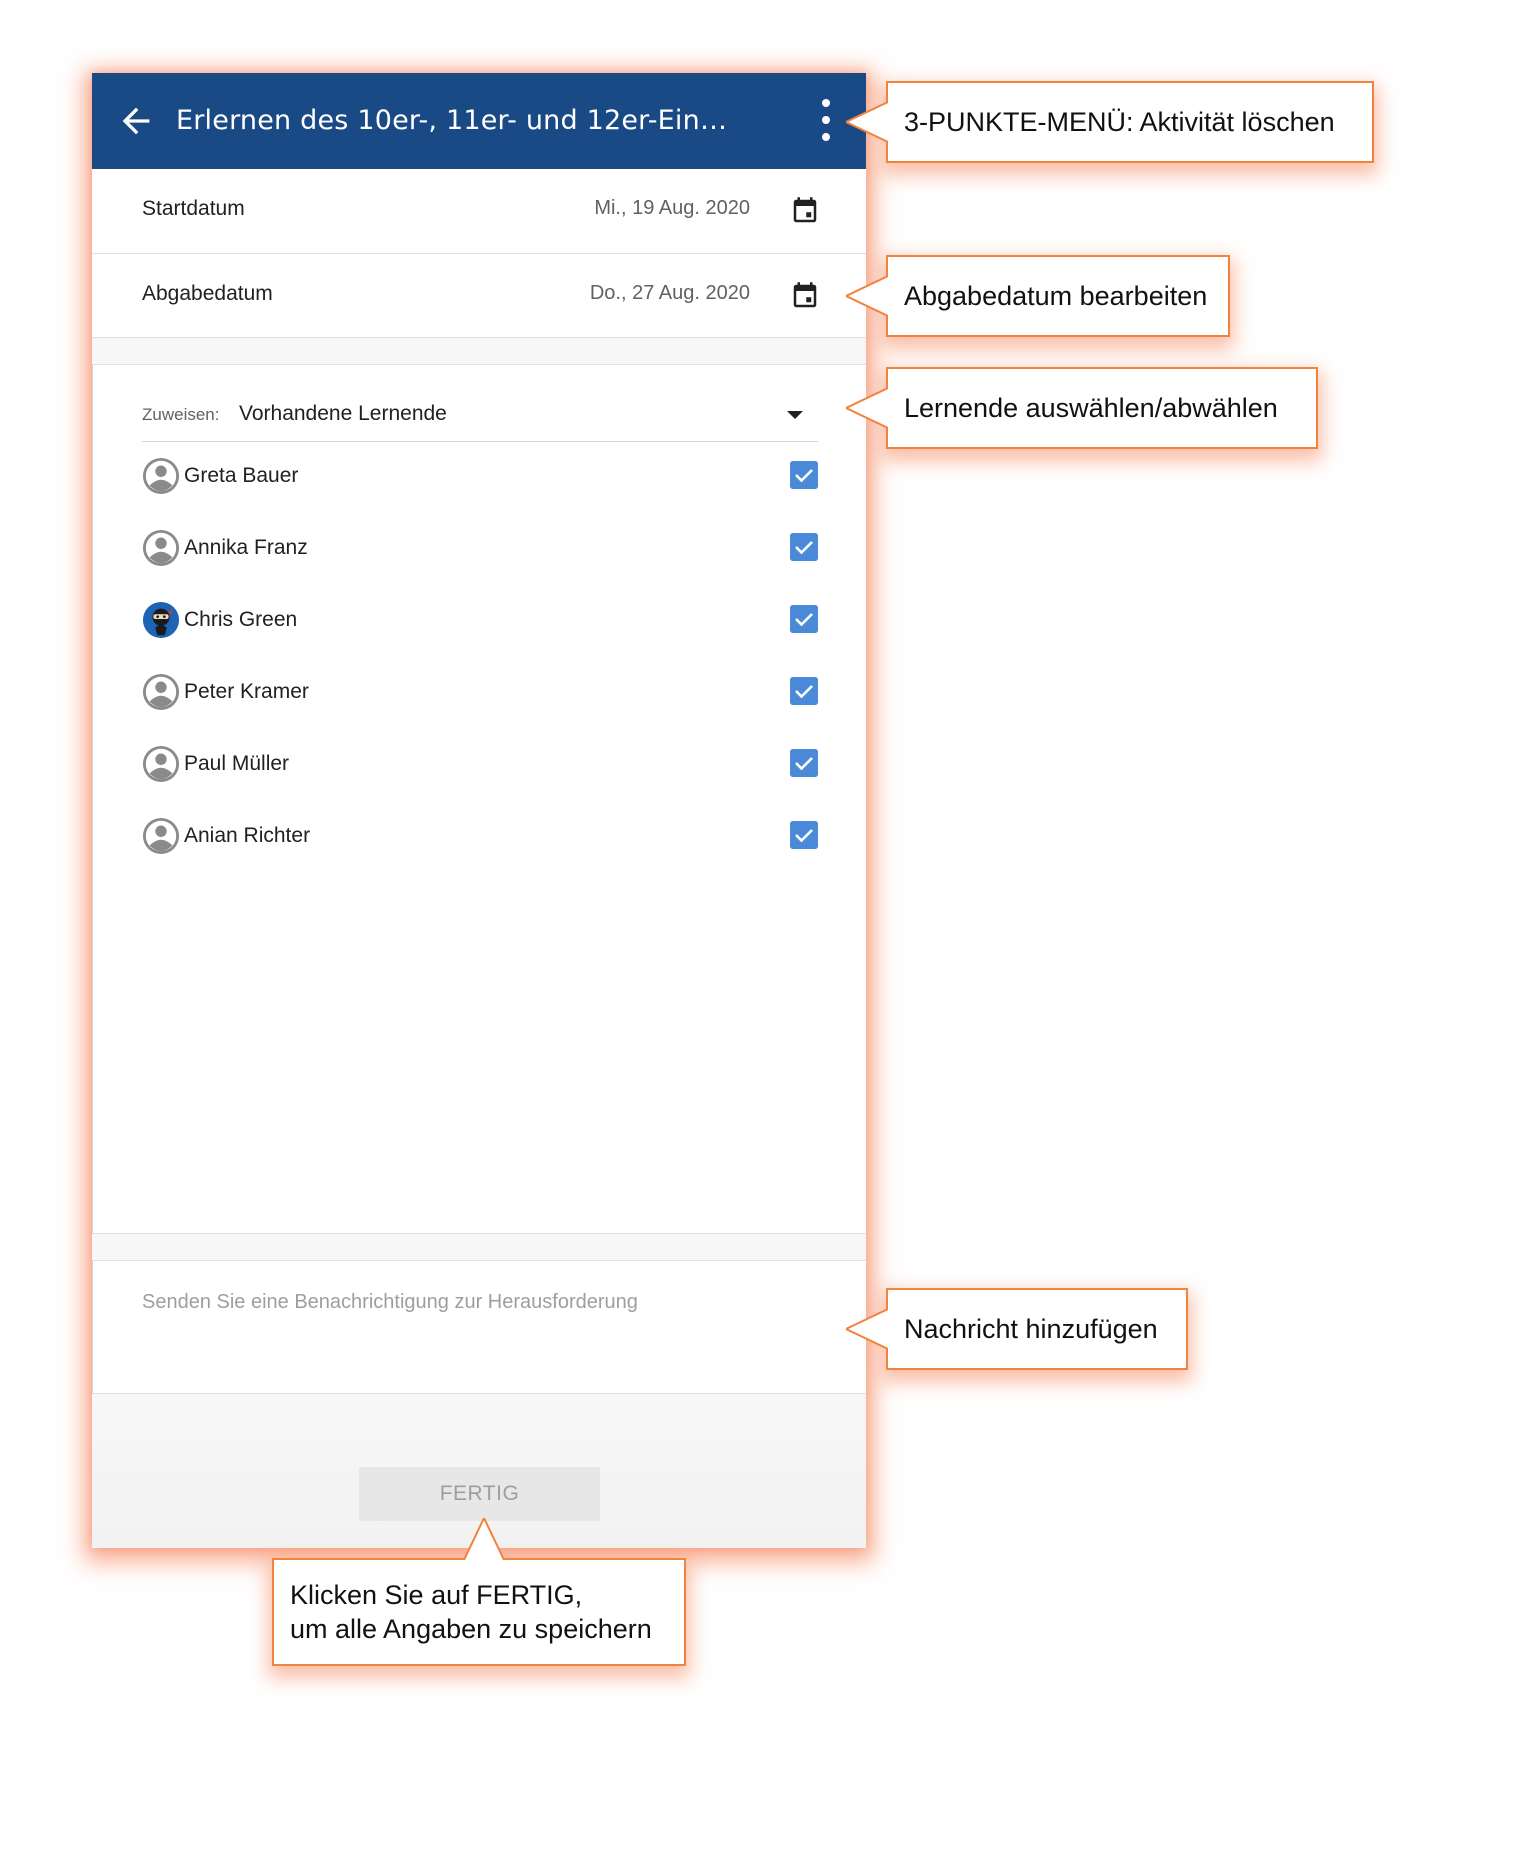 The image size is (1532, 1873). What do you see at coordinates (480, 553) in the screenshot?
I see `learner-row: Annika Franz` at bounding box center [480, 553].